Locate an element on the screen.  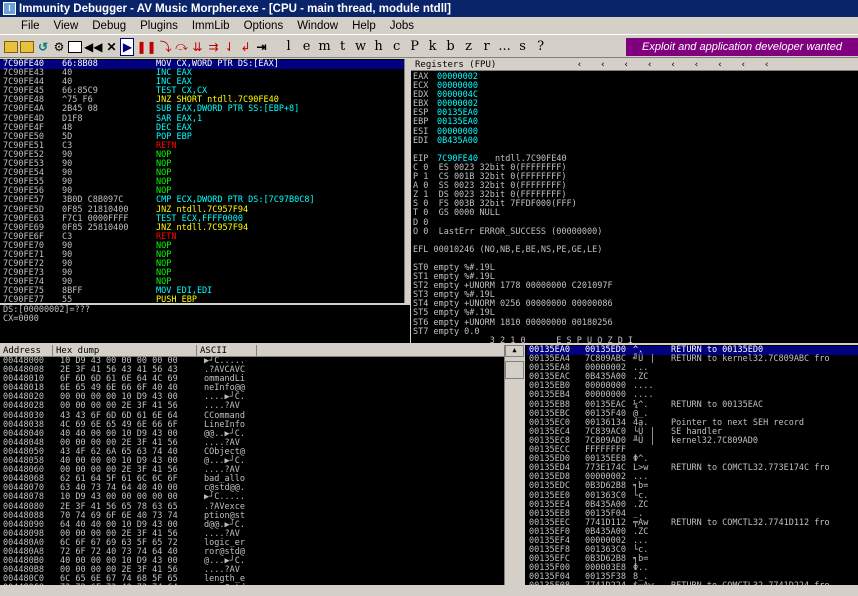
stack-row: 00135EF0 0B435A00 .ZC is located at coordinates (692, 532).